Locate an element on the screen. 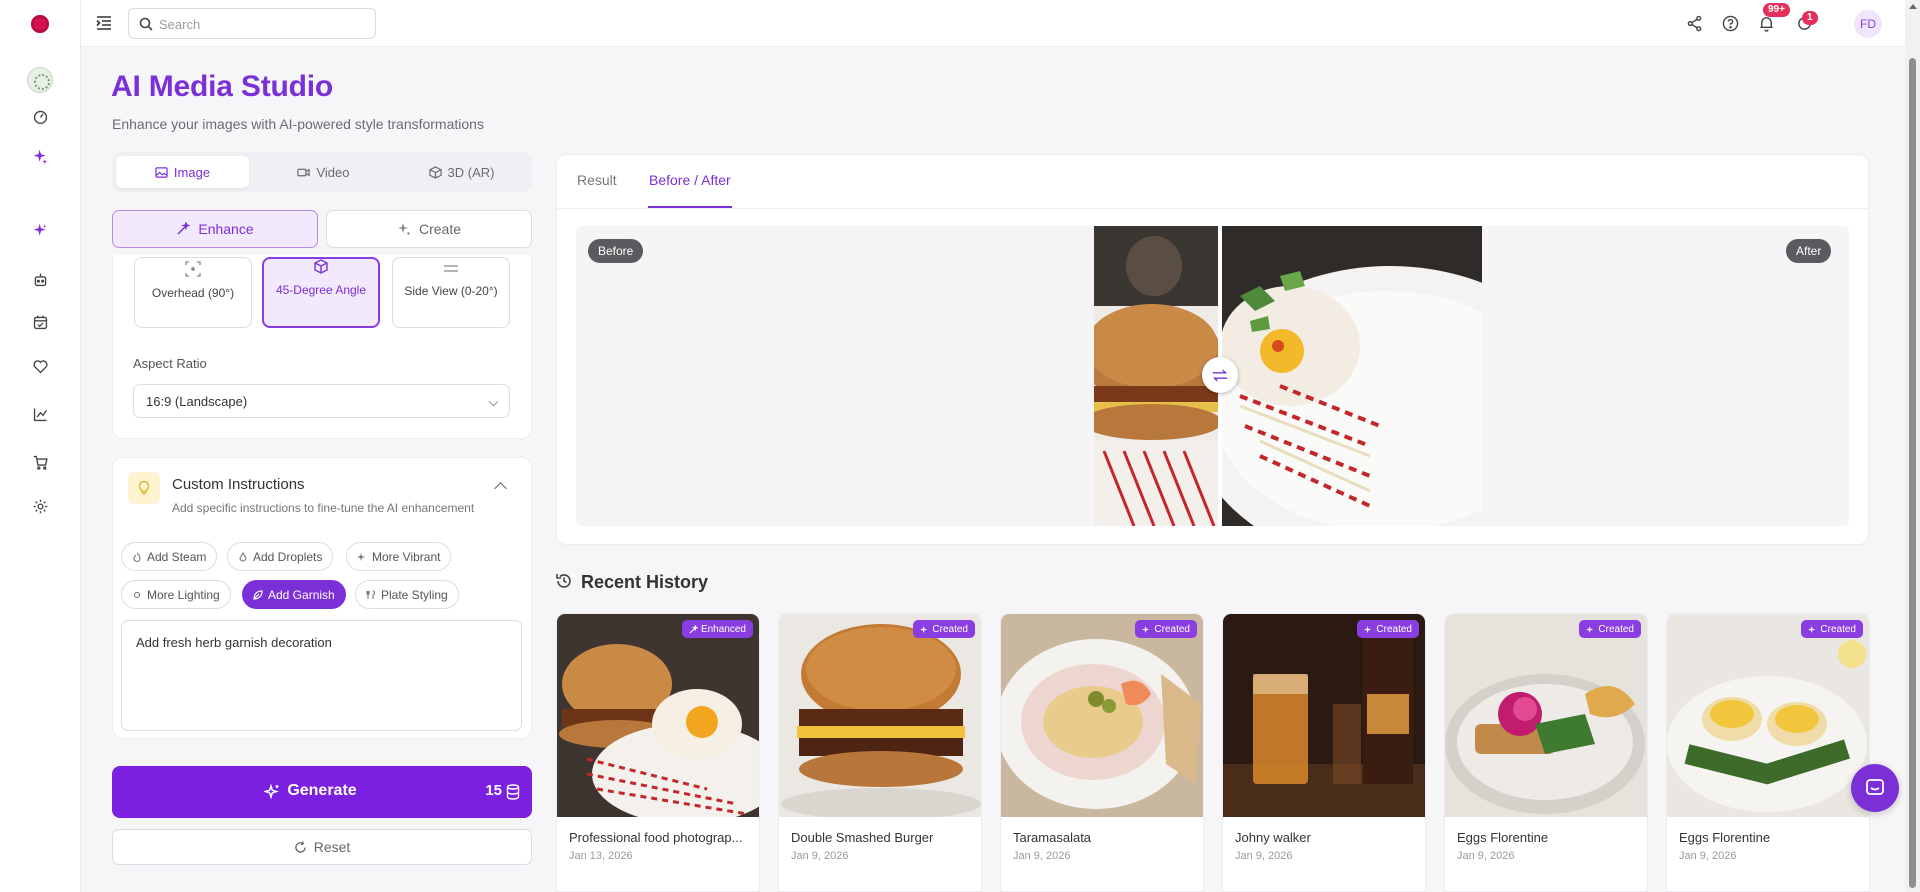  ai-studio-icon is located at coordinates (40, 230).